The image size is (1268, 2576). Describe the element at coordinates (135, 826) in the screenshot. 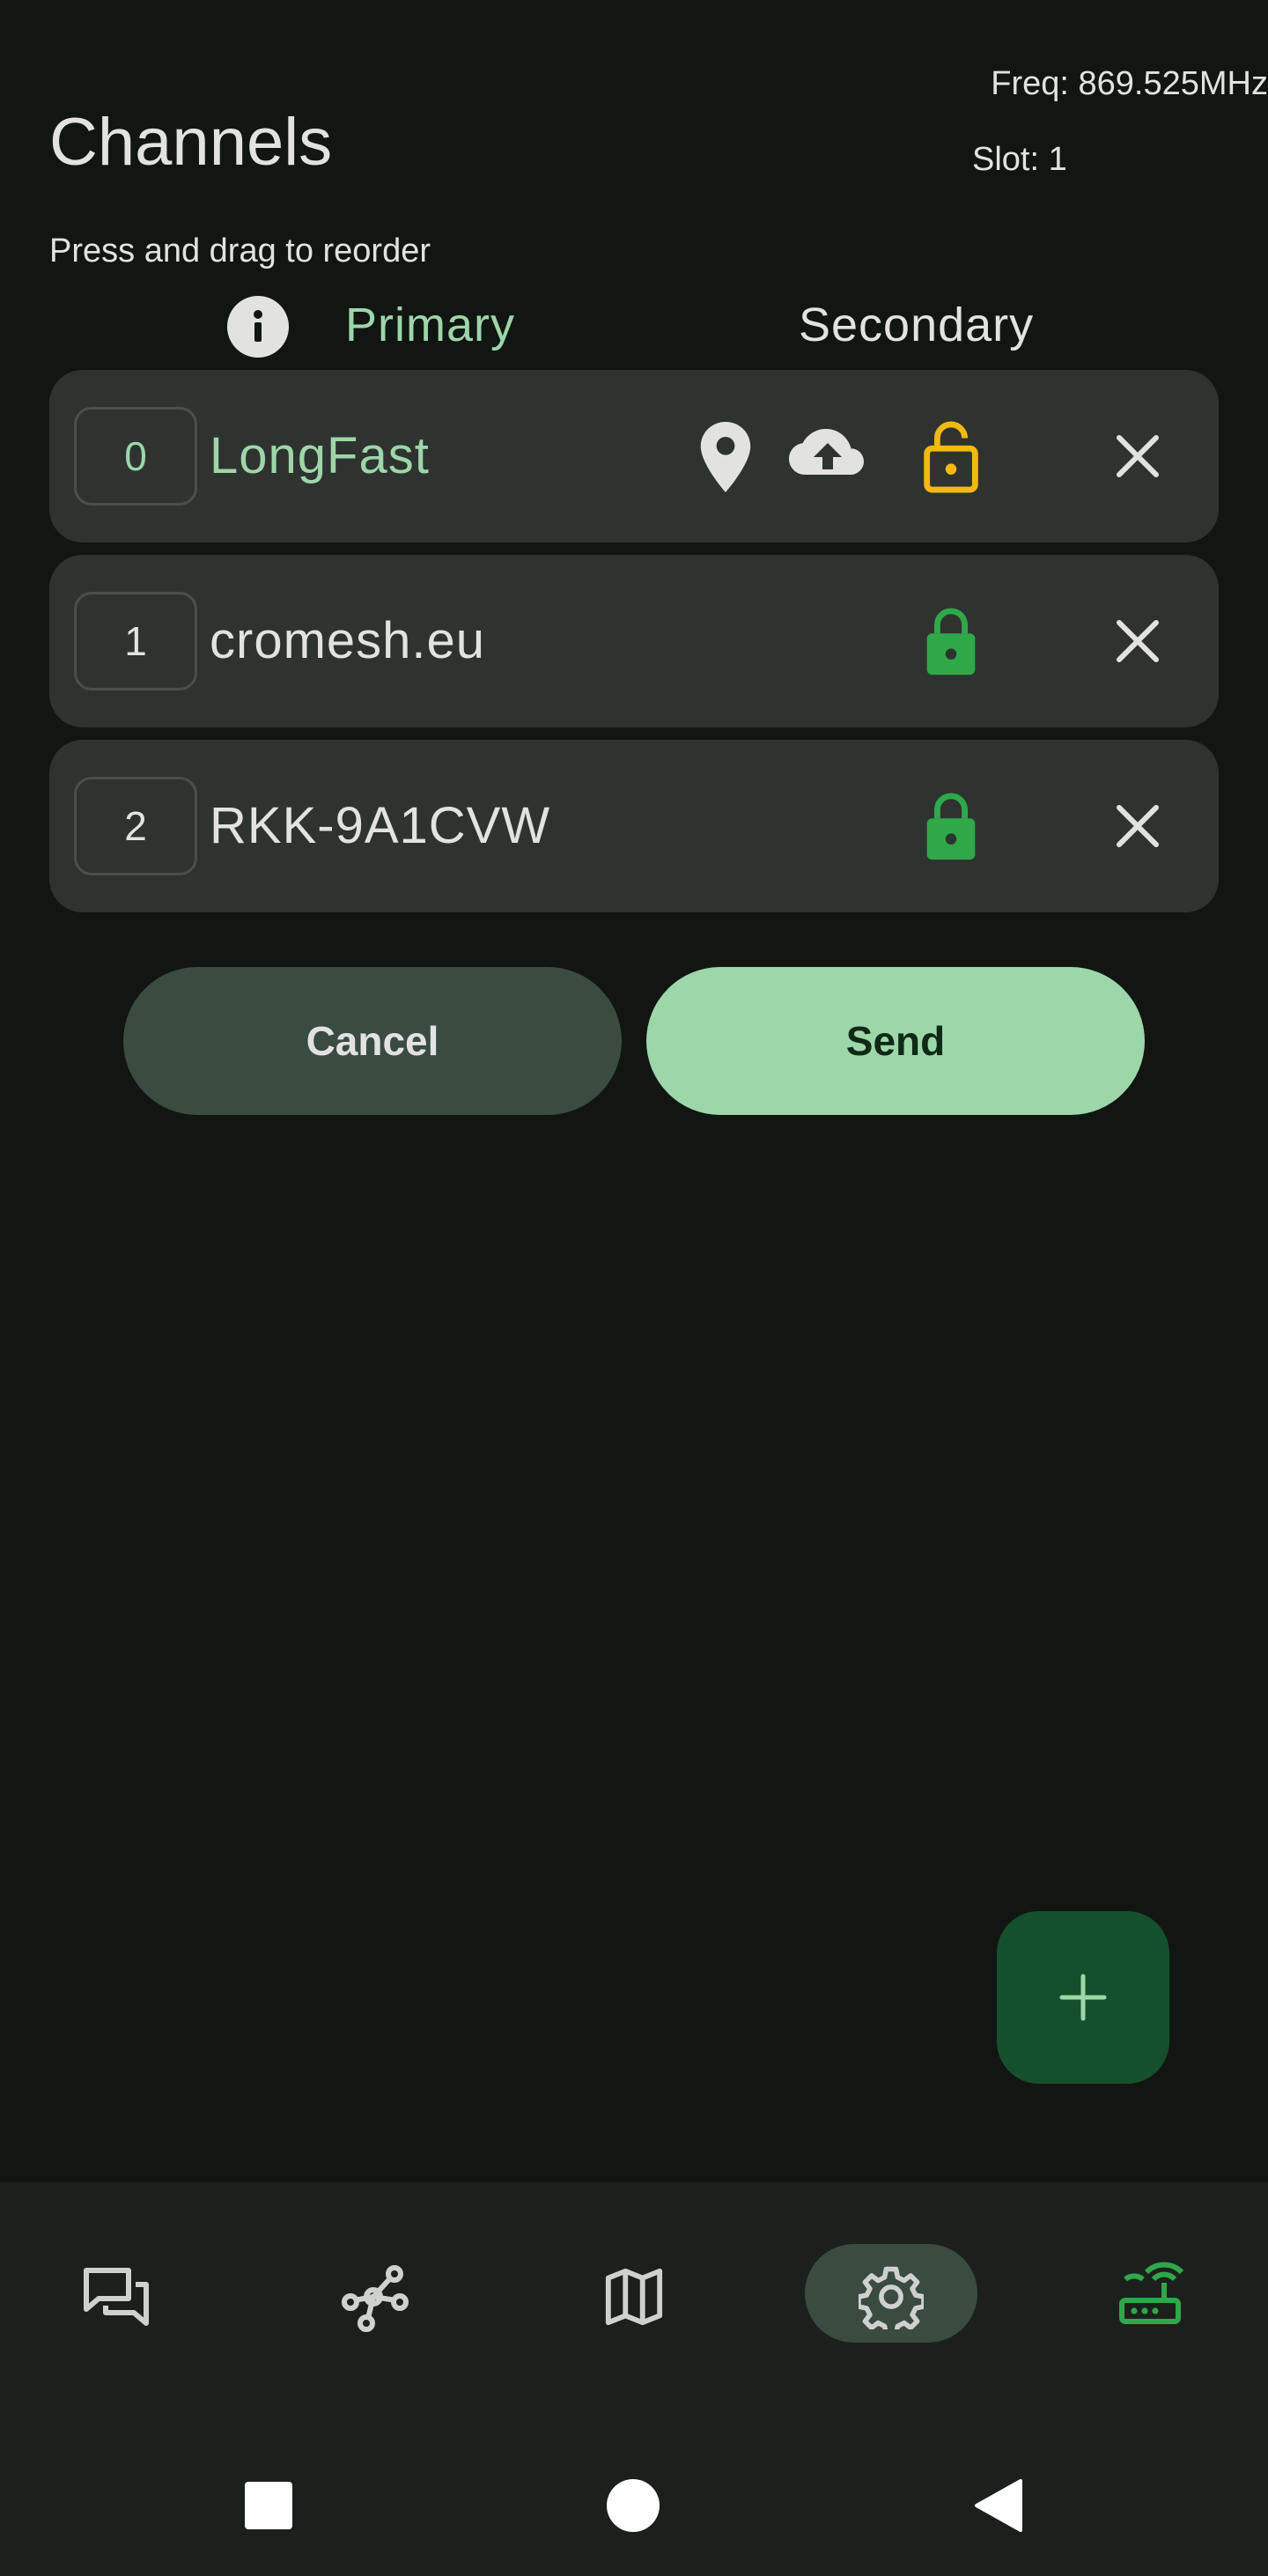

I see `channel-index: 2` at that location.